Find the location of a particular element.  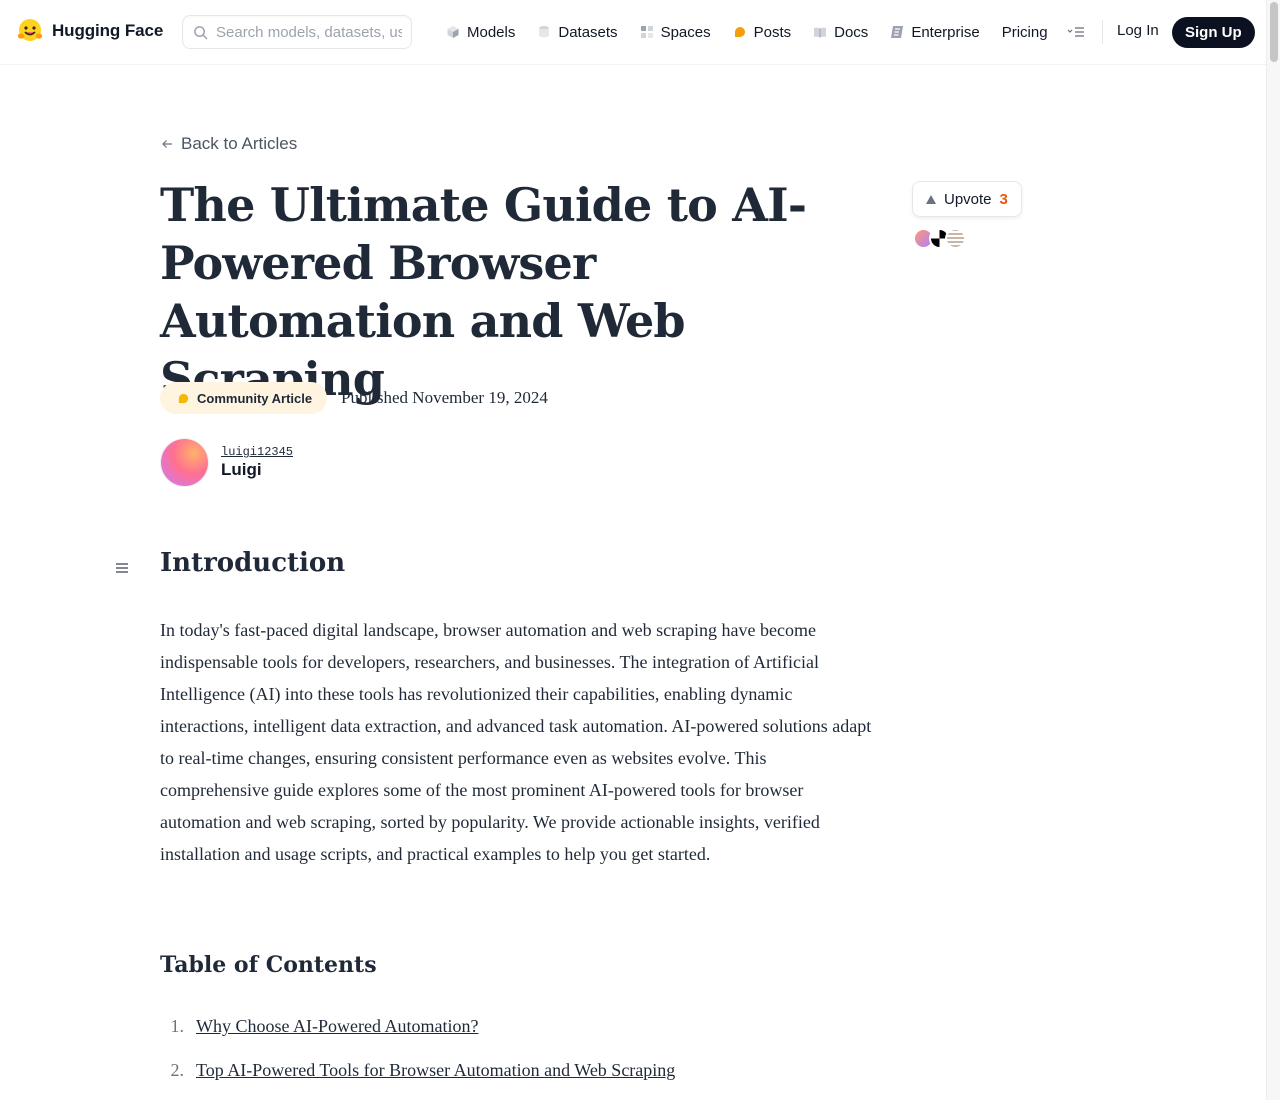

search-input is located at coordinates (309, 32).